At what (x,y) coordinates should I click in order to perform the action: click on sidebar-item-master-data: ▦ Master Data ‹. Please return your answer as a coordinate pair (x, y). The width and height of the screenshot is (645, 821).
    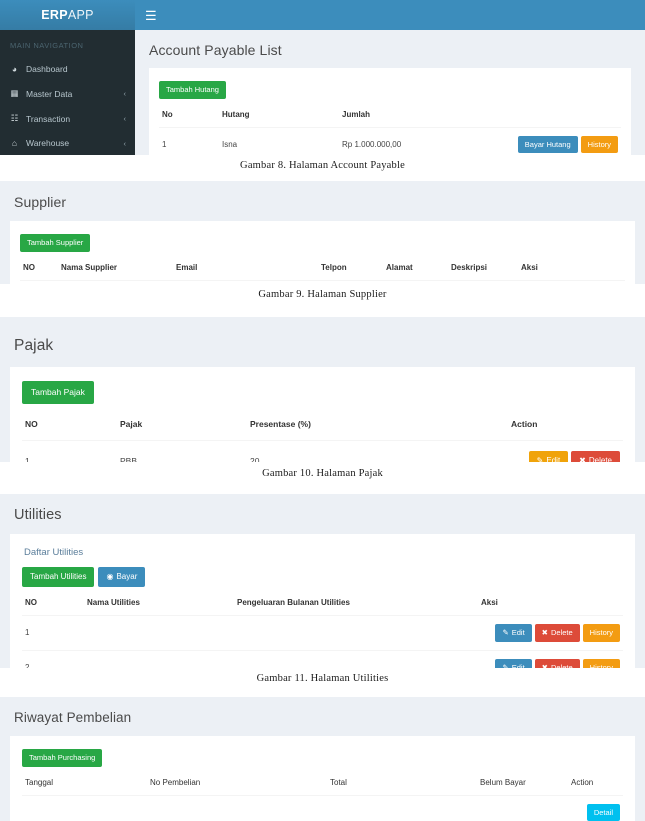
    Looking at the image, I should click on (67, 93).